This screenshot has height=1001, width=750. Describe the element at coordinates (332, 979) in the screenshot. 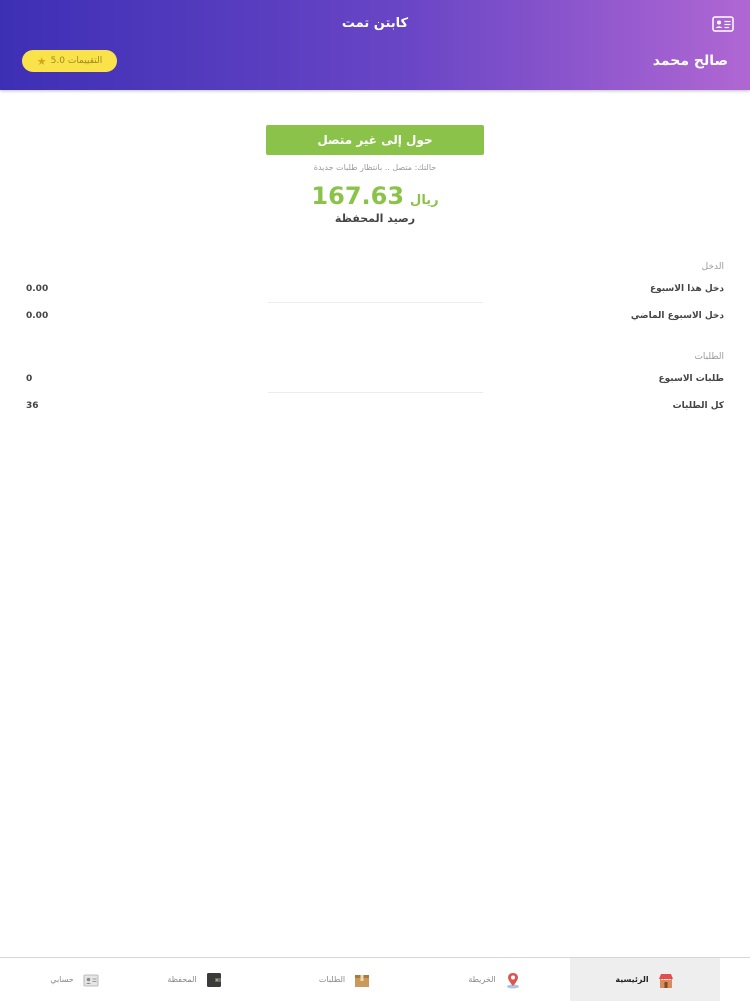

I see `tab-orders-label: الطلبات` at that location.